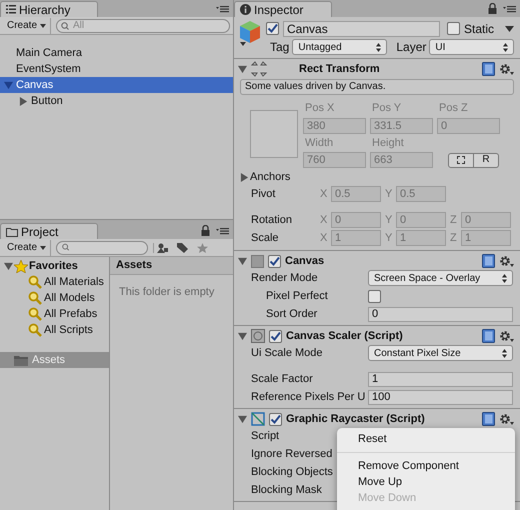 Image resolution: width=520 pixels, height=510 pixels. Describe the element at coordinates (21, 360) in the screenshot. I see `folder-icon` at that location.